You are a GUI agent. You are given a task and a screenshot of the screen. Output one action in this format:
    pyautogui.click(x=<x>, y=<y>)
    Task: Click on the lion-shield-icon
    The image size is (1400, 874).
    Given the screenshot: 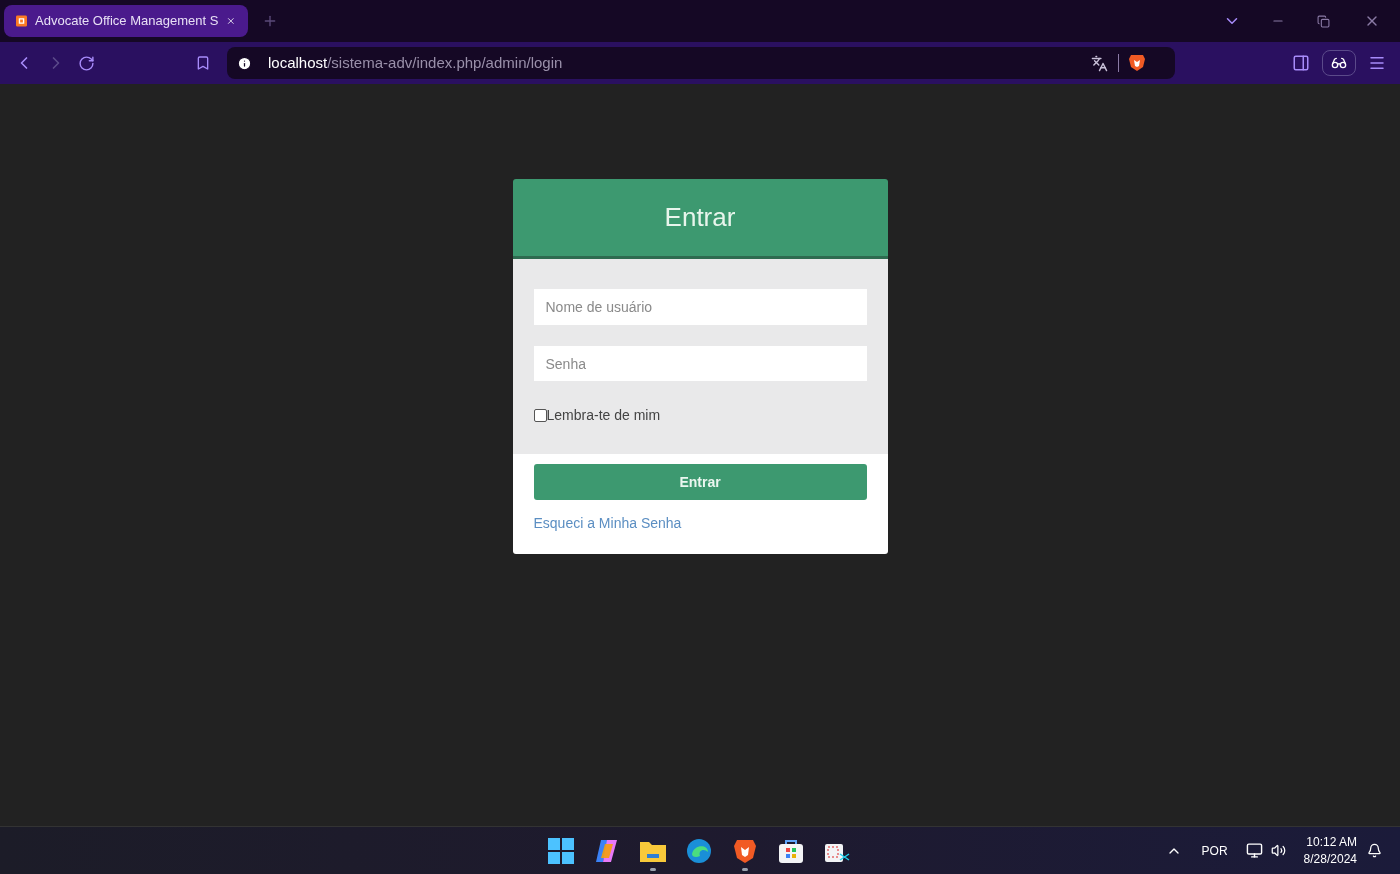 What is the action you would take?
    pyautogui.click(x=1137, y=63)
    